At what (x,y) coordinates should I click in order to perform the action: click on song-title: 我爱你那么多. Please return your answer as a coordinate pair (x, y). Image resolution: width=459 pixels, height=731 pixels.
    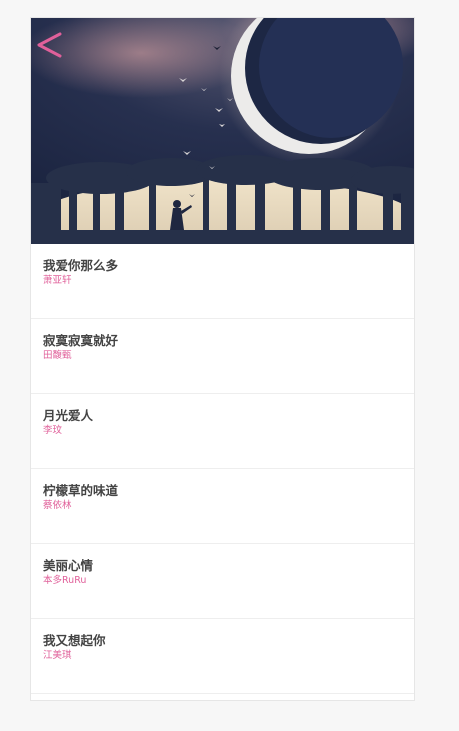
    Looking at the image, I should click on (81, 265).